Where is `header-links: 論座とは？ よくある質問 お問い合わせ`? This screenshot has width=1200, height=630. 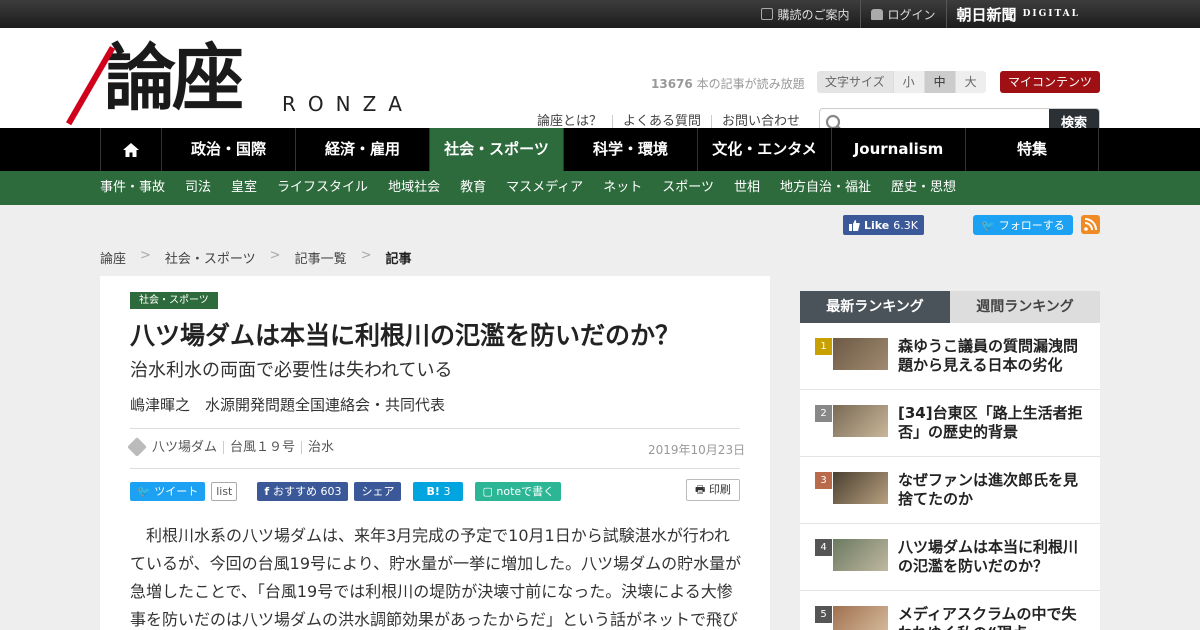
header-links: 論座とは？ よくある質問 お問い合わせ is located at coordinates (673, 122).